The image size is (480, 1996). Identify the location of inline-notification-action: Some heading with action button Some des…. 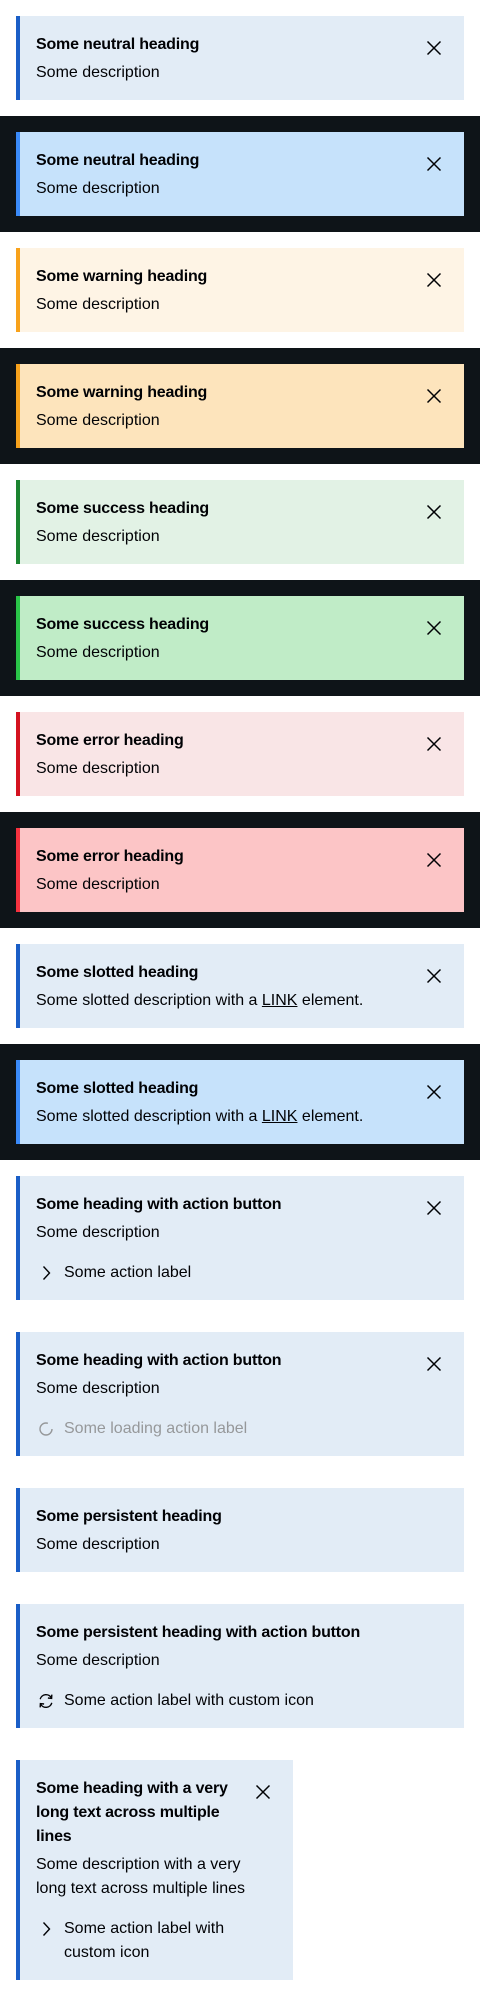
(240, 1238).